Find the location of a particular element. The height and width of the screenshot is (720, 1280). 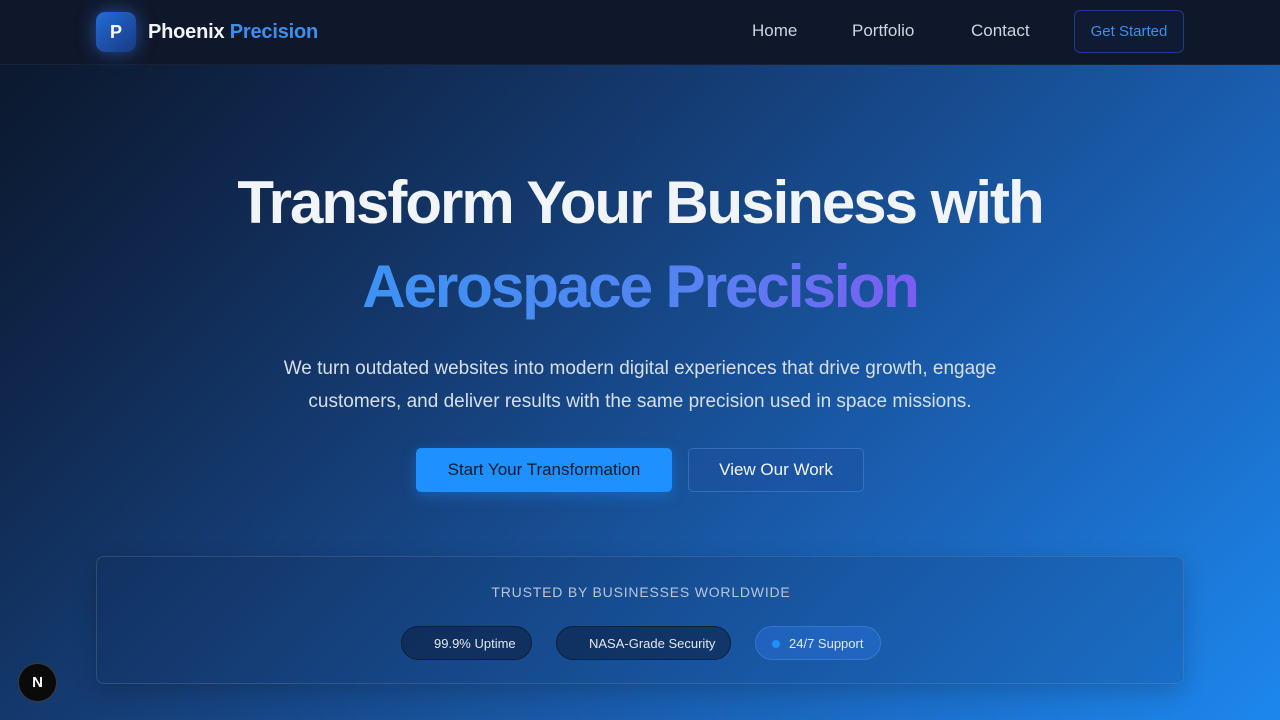

nav-item-home: Home is located at coordinates (774, 31).